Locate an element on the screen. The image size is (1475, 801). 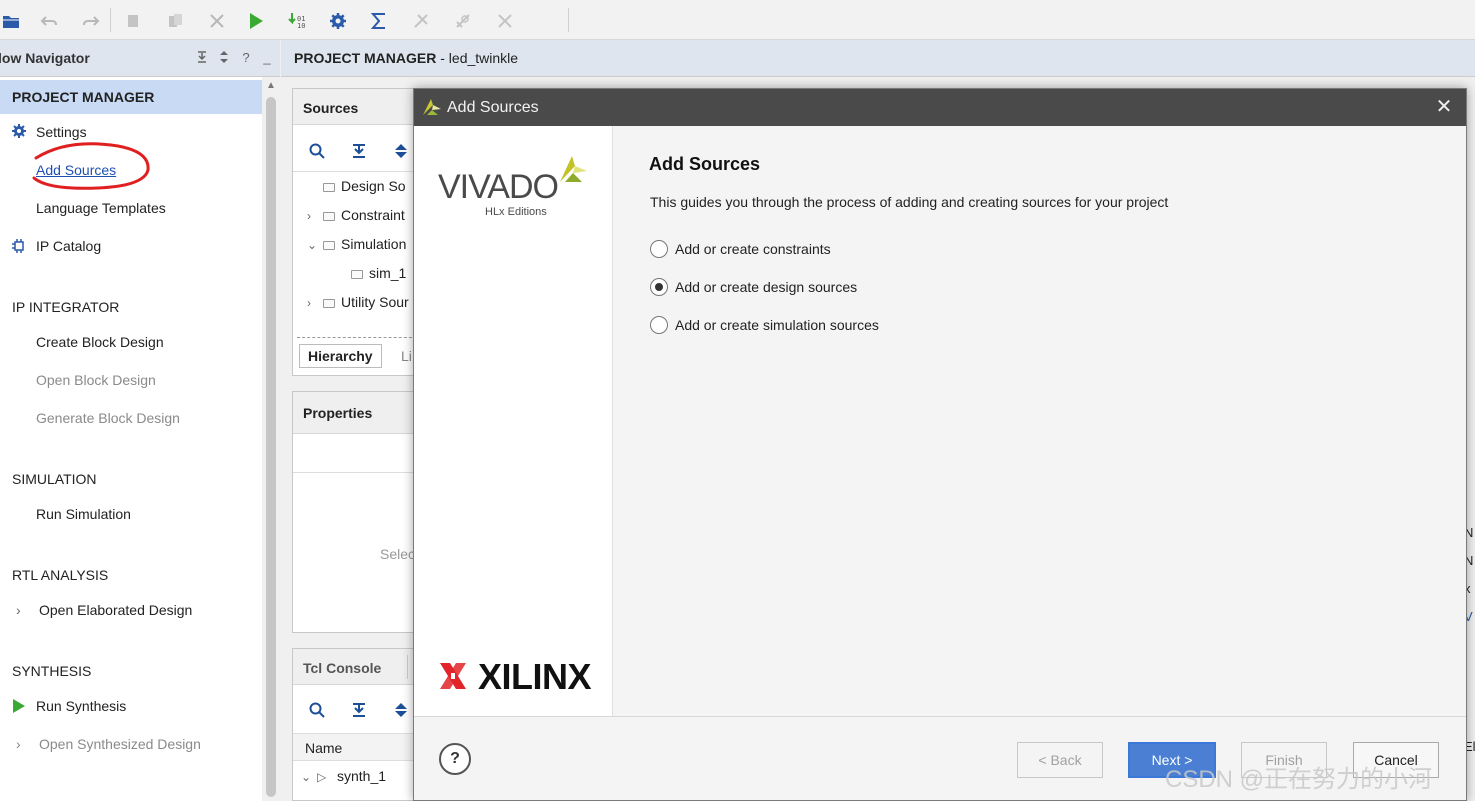
vivado-logo-icon is located at coordinates (432, 107).